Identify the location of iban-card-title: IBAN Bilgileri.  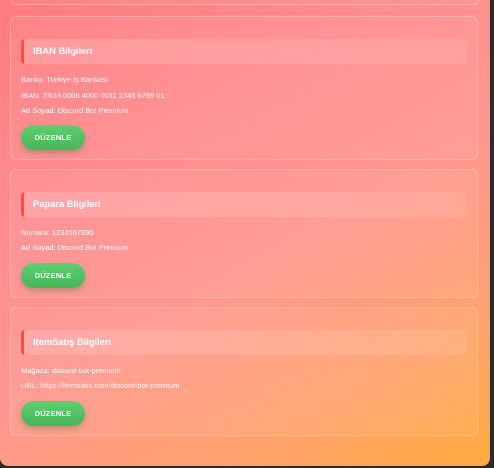
(63, 51).